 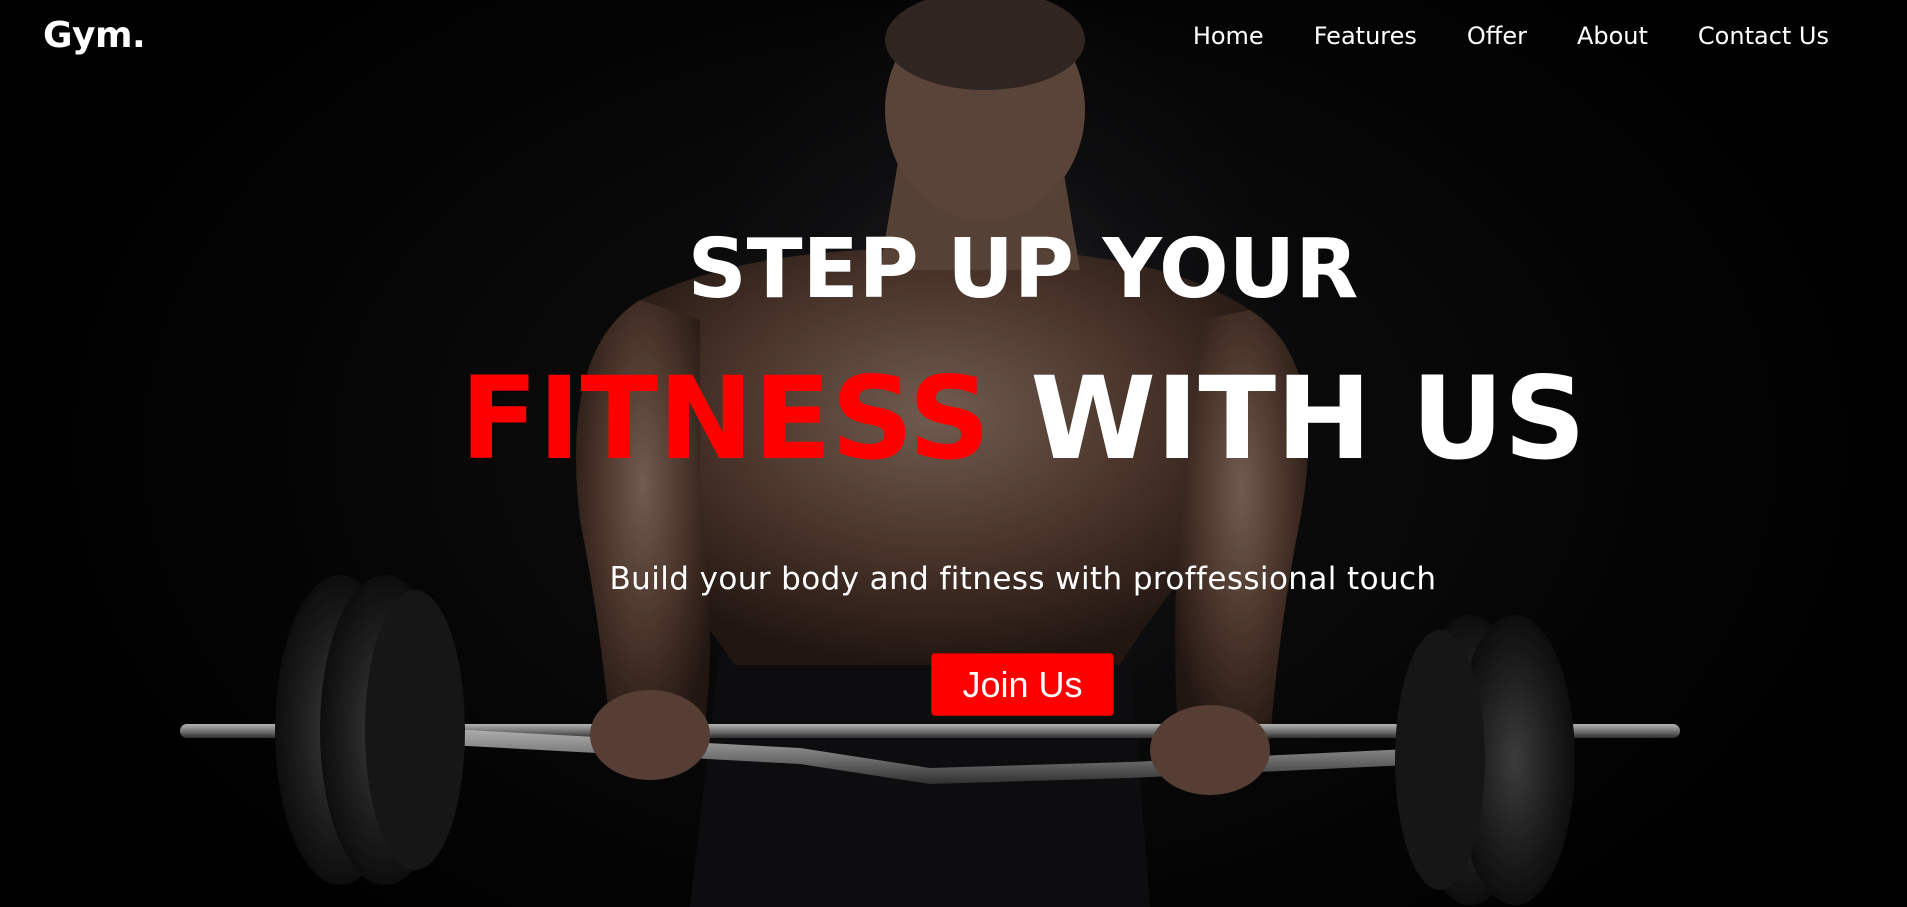 I want to click on nav-link-home: Home, so click(x=1228, y=36).